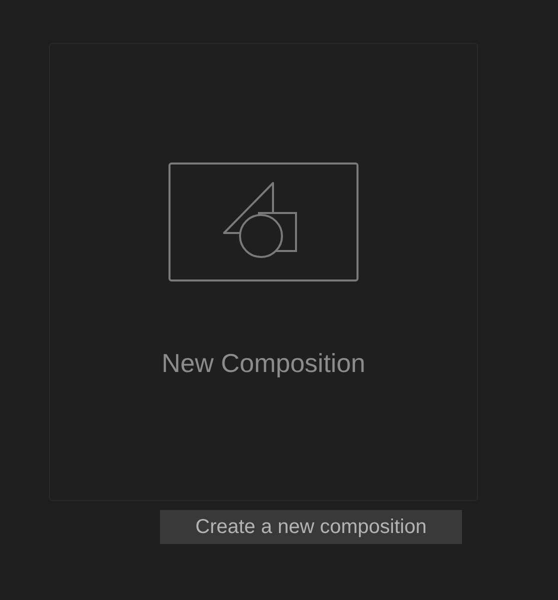 The image size is (558, 600). What do you see at coordinates (311, 527) in the screenshot?
I see `tooltip: Create a new composition` at bounding box center [311, 527].